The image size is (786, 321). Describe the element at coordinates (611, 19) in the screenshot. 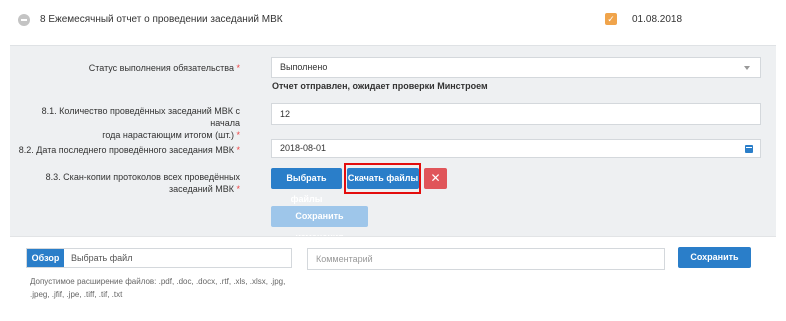

I see `checkbox-checked-icon: ✓` at that location.